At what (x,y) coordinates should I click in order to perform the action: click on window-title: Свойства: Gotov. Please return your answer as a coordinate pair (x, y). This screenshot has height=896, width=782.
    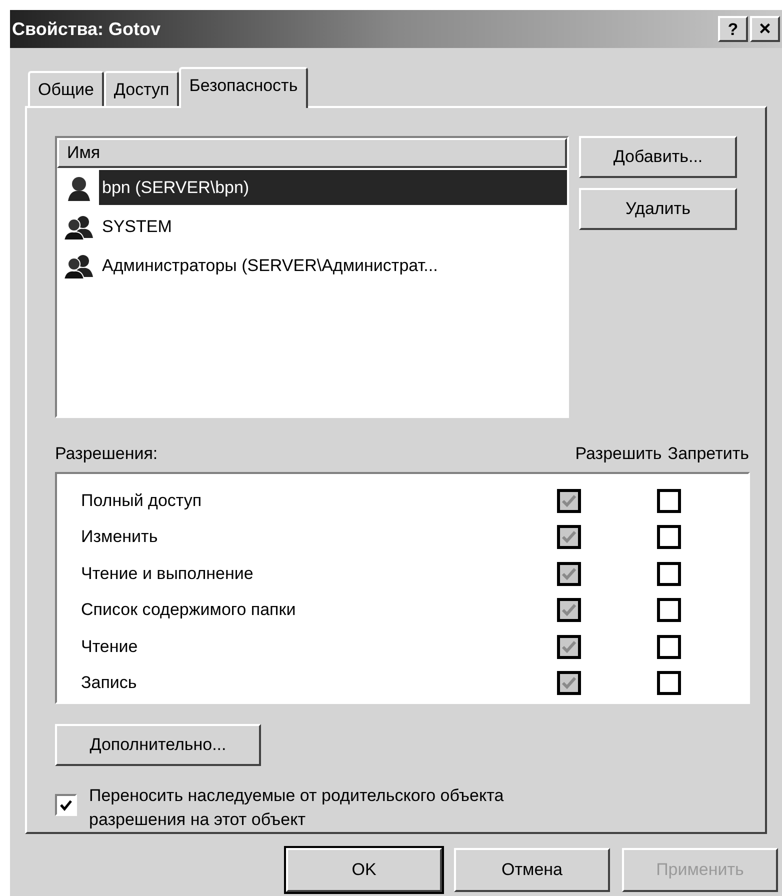
    Looking at the image, I should click on (86, 29).